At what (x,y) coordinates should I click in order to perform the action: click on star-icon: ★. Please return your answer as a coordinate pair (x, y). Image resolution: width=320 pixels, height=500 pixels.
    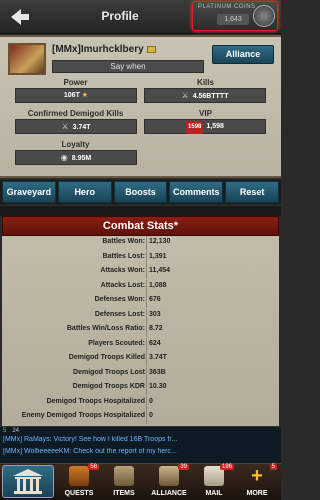
    Looking at the image, I should click on (84, 95).